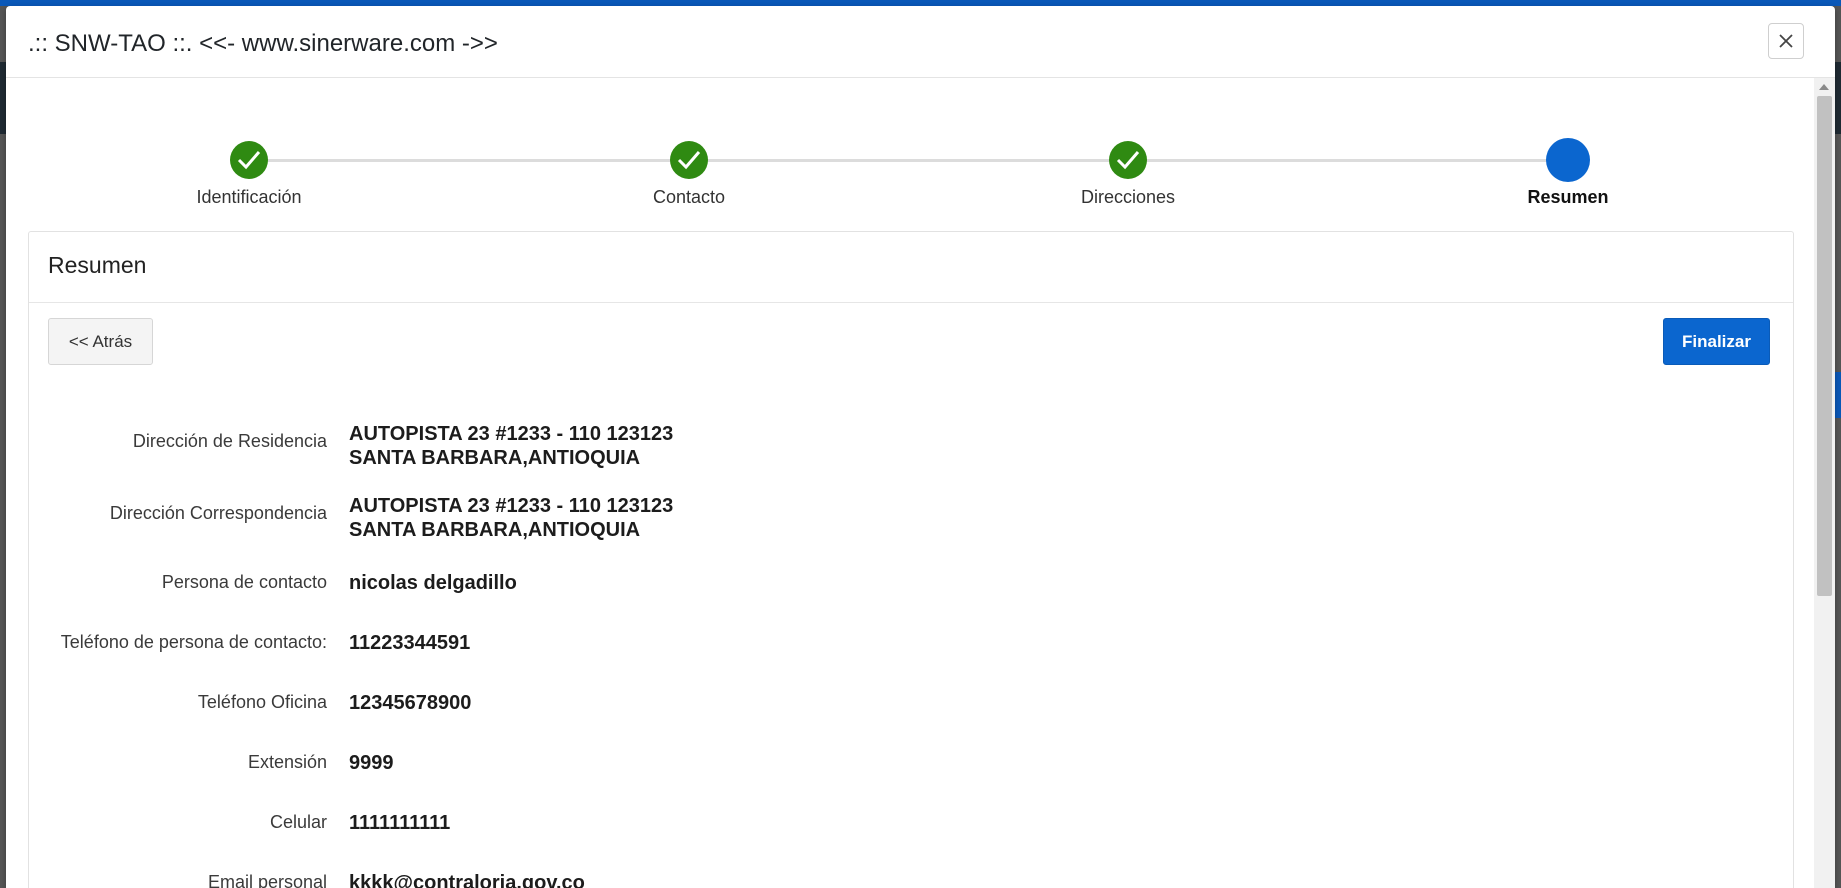  I want to click on summary-value: nicolas delgadillo, so click(433, 583).